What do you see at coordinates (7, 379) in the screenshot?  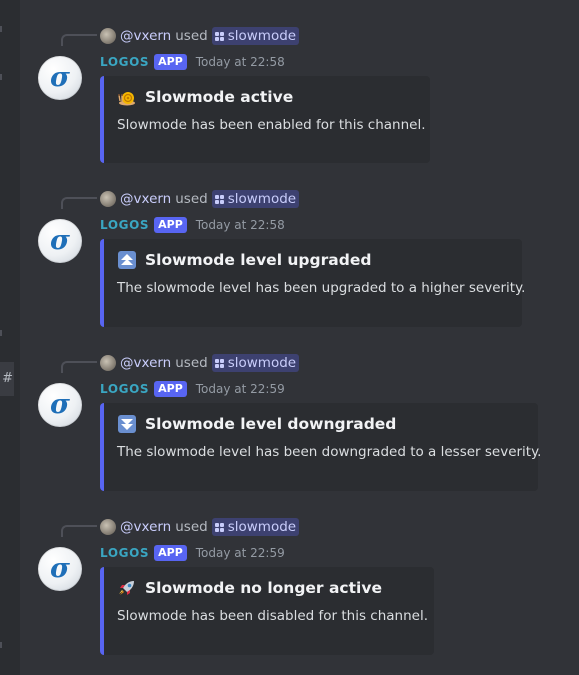 I see `channel-hash-icon: #` at bounding box center [7, 379].